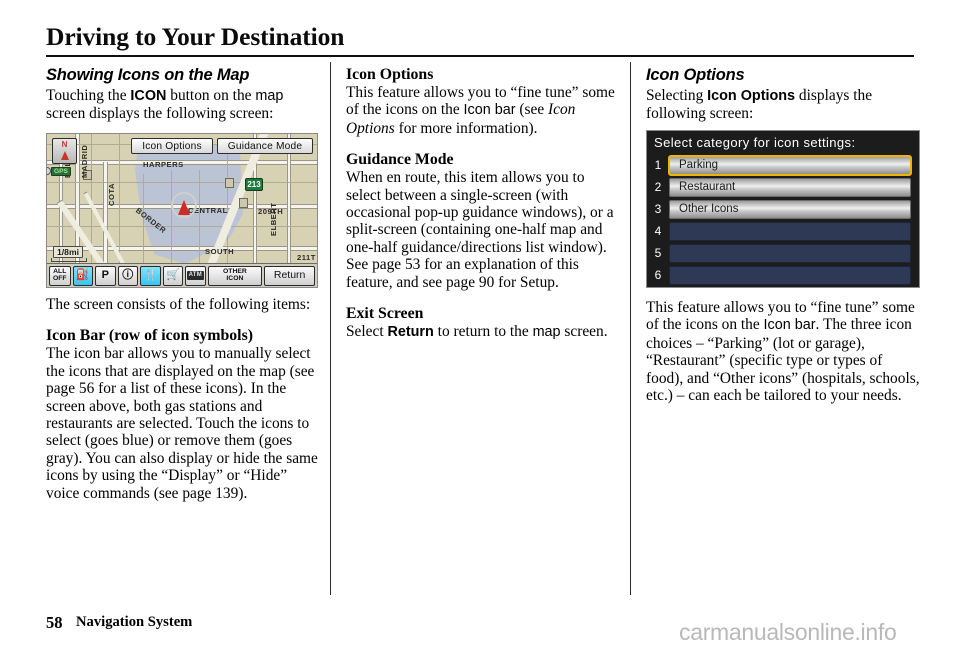 The image size is (960, 655). Describe the element at coordinates (330, 328) in the screenshot. I see `column-divider-left` at that location.